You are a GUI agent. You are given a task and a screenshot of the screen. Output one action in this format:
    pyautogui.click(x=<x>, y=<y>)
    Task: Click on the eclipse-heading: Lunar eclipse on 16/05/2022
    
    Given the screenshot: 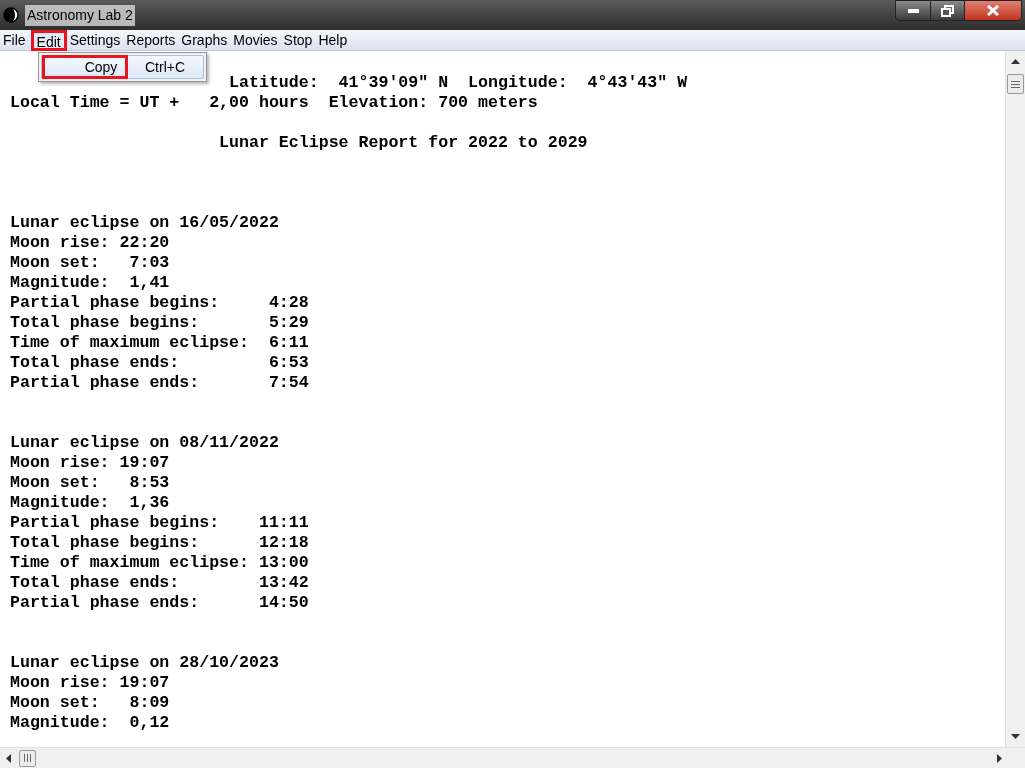 What is the action you would take?
    pyautogui.click(x=144, y=223)
    